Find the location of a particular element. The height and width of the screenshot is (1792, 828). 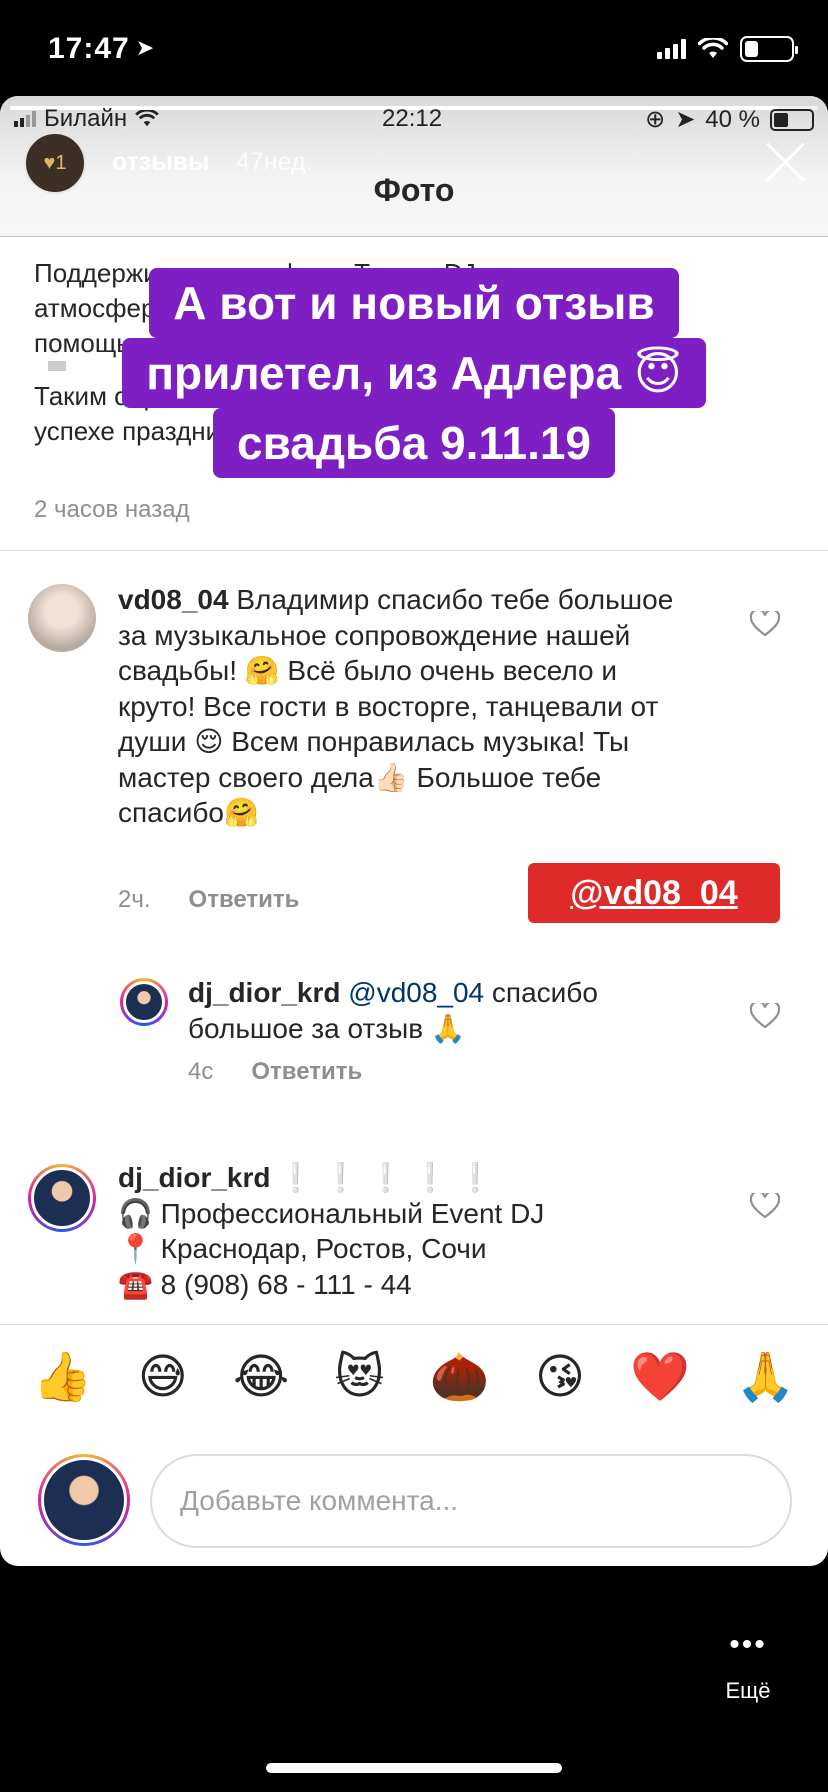

battery-icon is located at coordinates (769, 49).